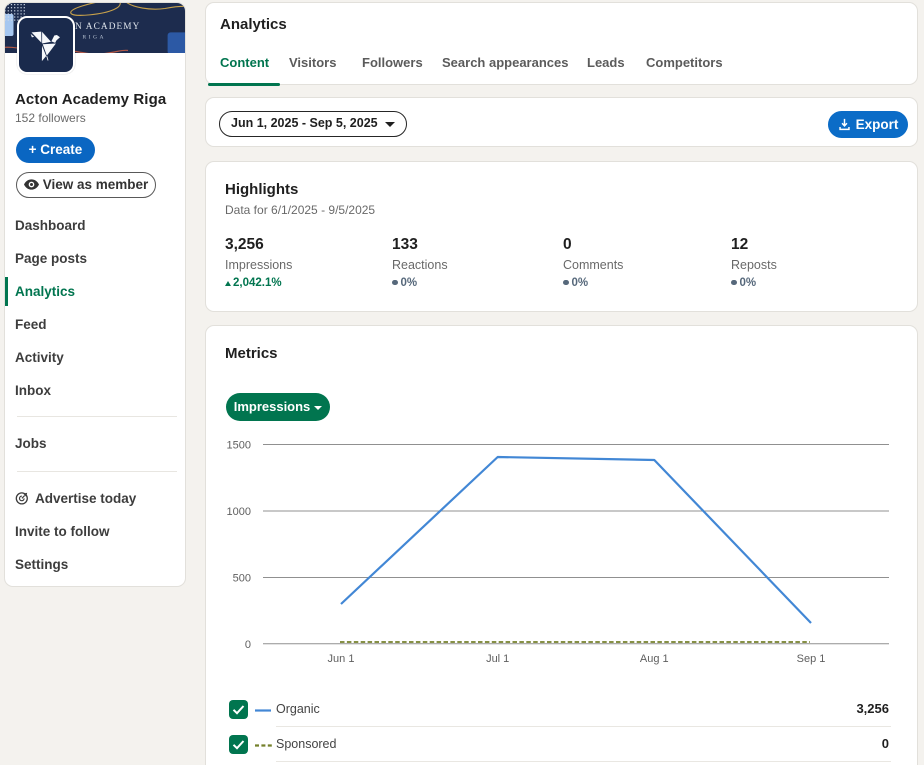  I want to click on svg-text: 0, so click(248, 645).